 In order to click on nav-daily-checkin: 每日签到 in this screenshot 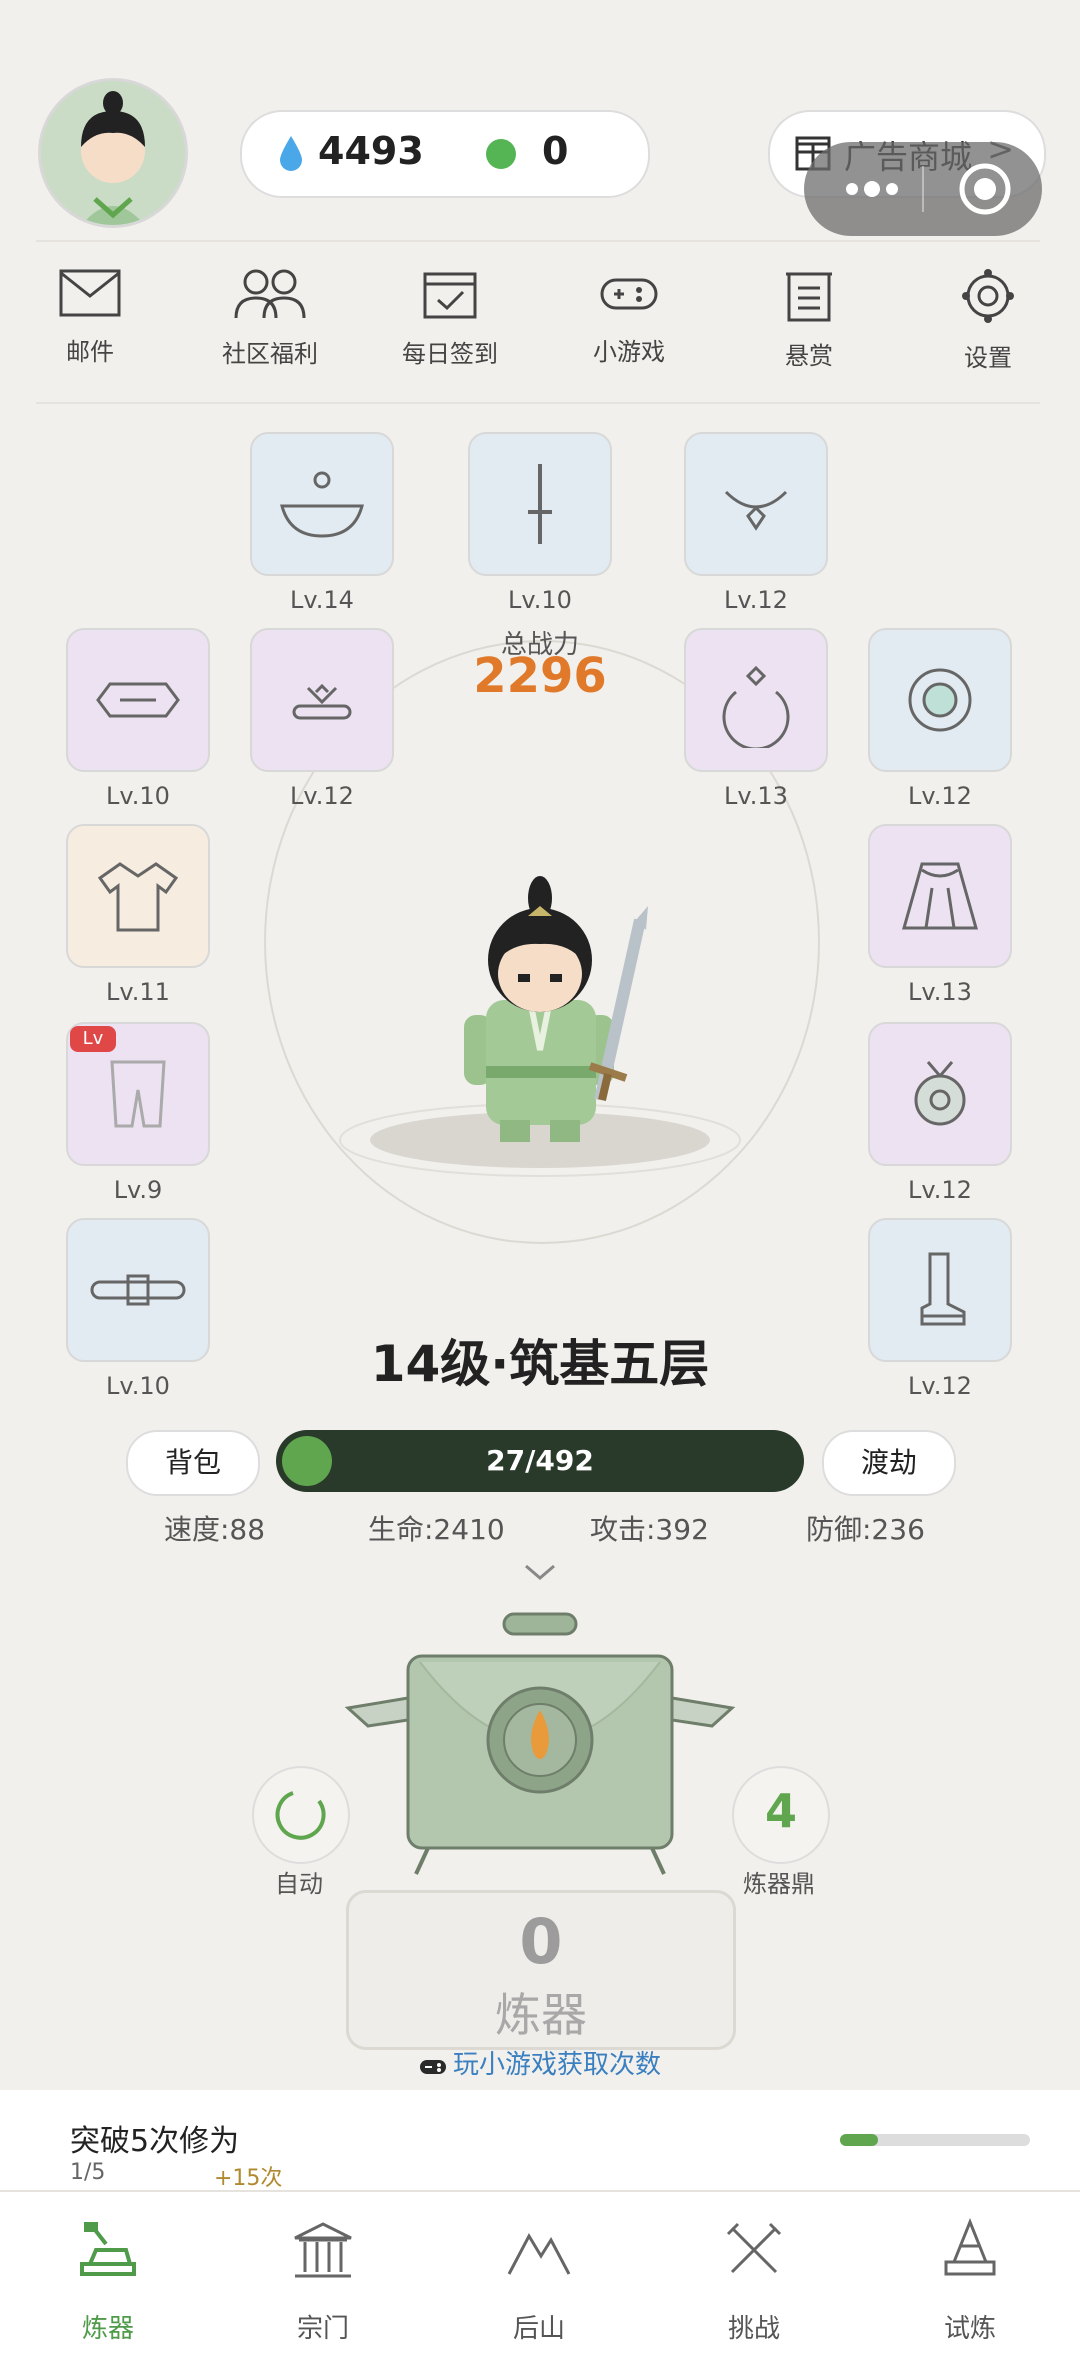, I will do `click(450, 318)`.